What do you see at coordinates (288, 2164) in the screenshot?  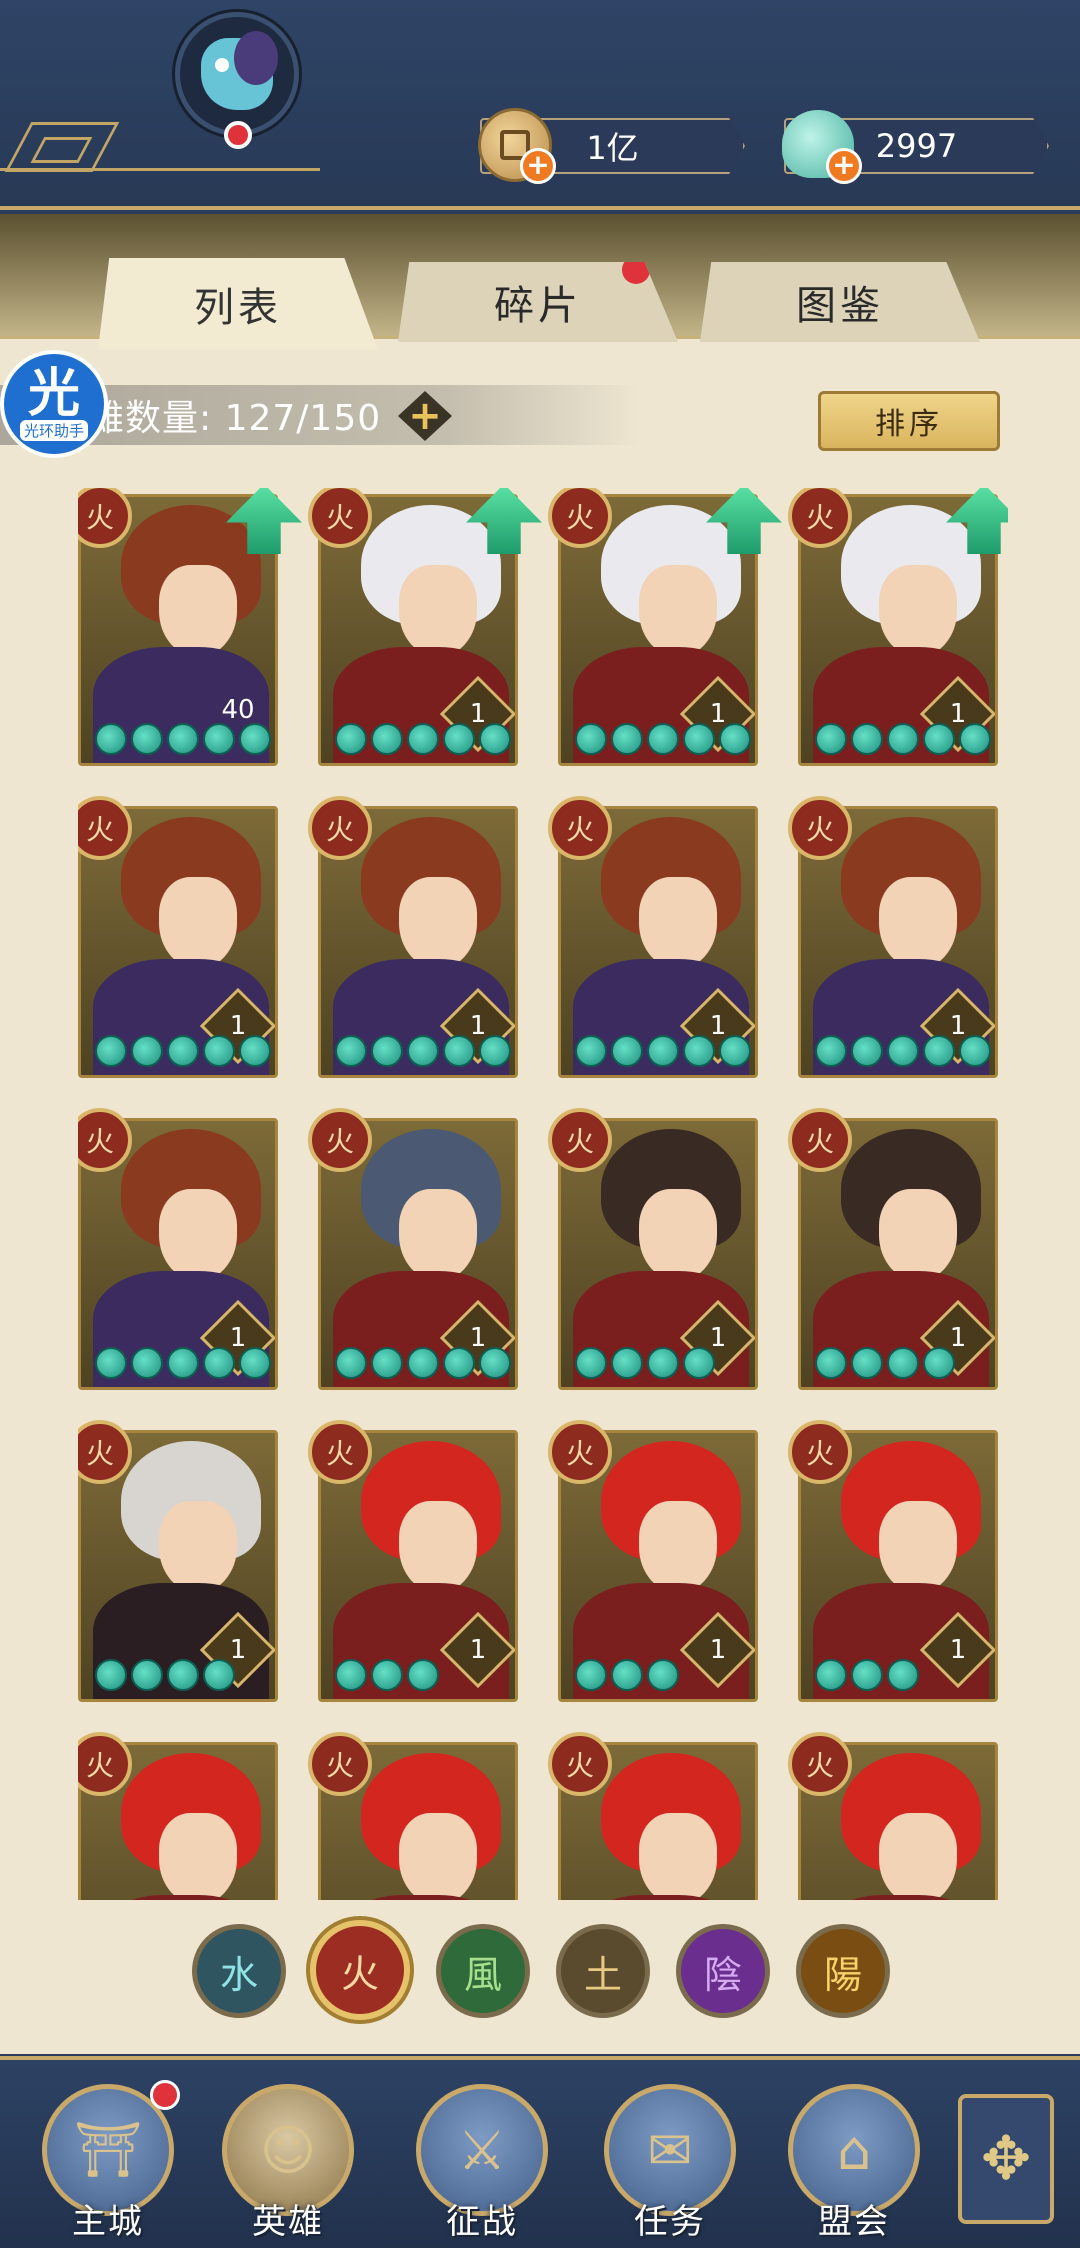 I see `nav-item-hero: ☺ 英雄` at bounding box center [288, 2164].